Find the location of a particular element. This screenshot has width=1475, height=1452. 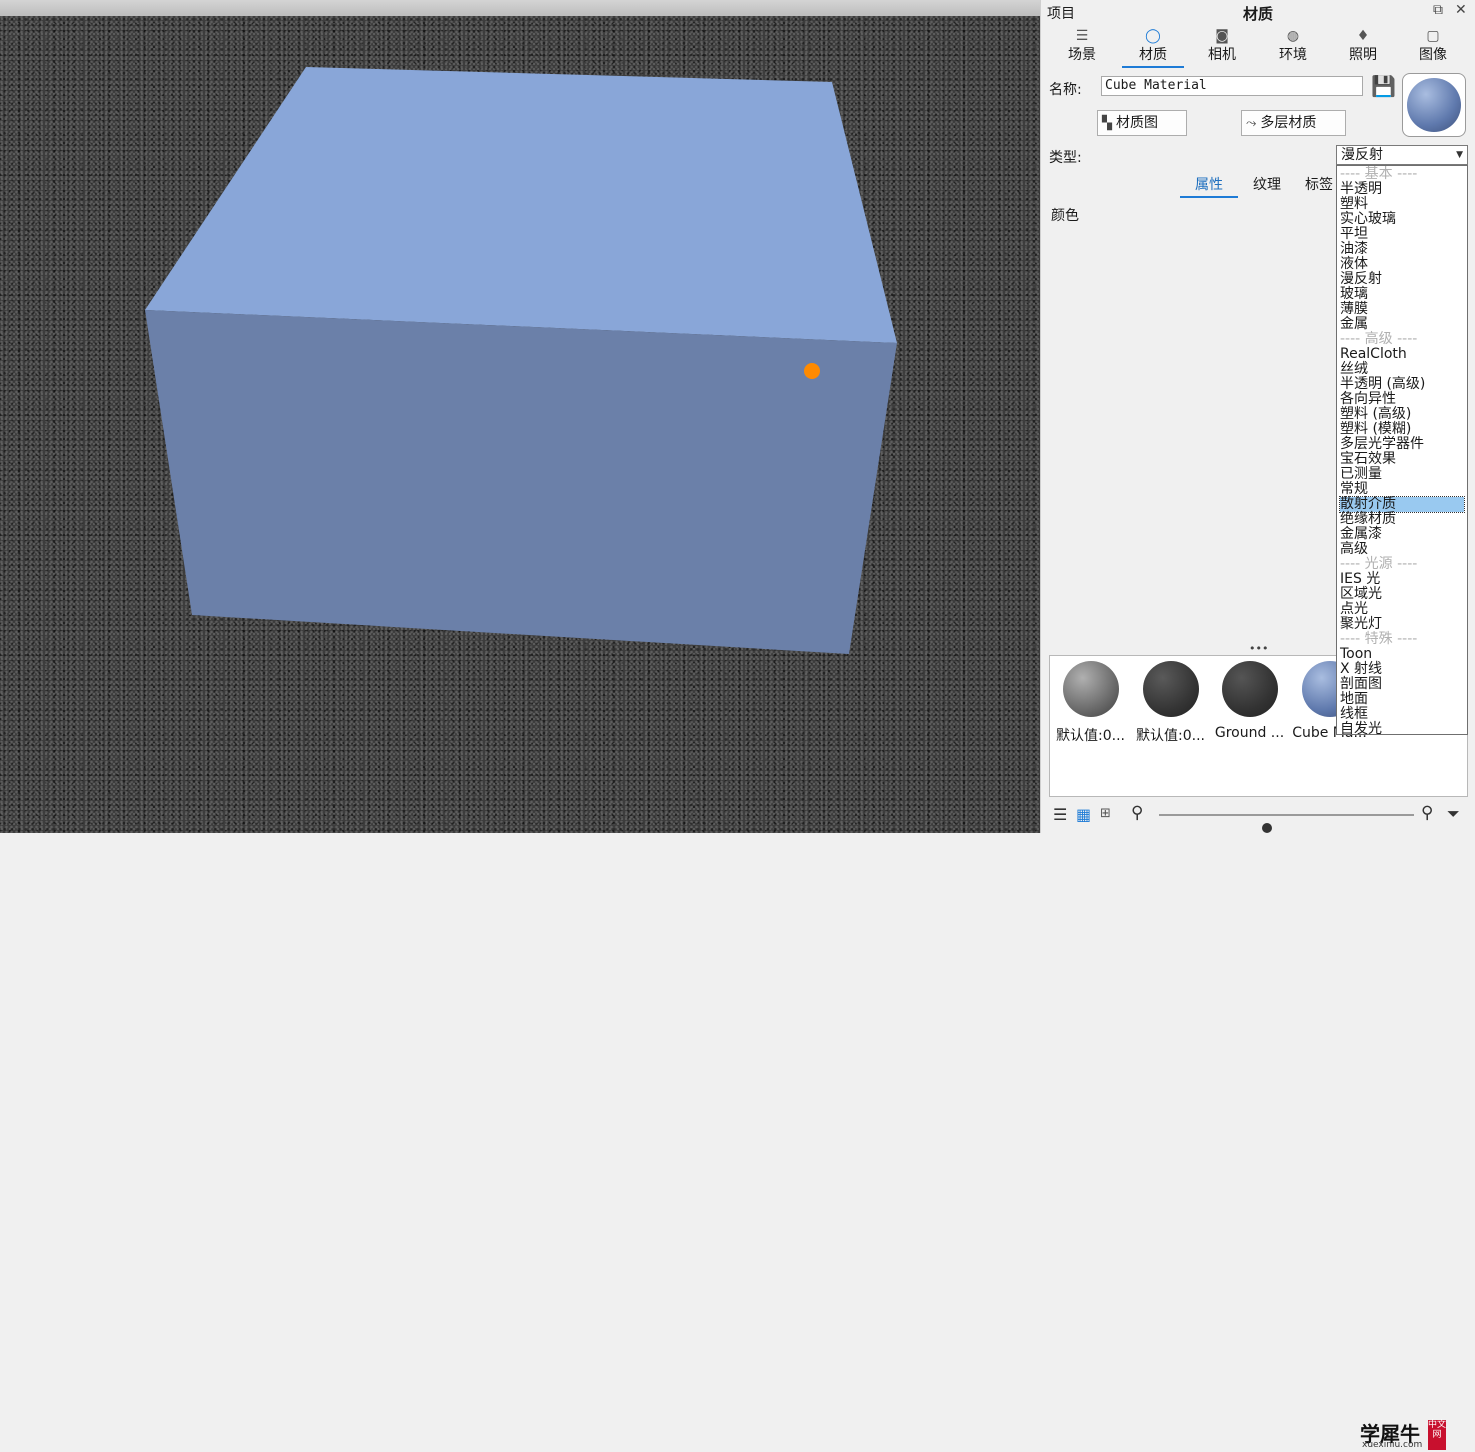

dropdown-option: 区域光 is located at coordinates (1402, 594).